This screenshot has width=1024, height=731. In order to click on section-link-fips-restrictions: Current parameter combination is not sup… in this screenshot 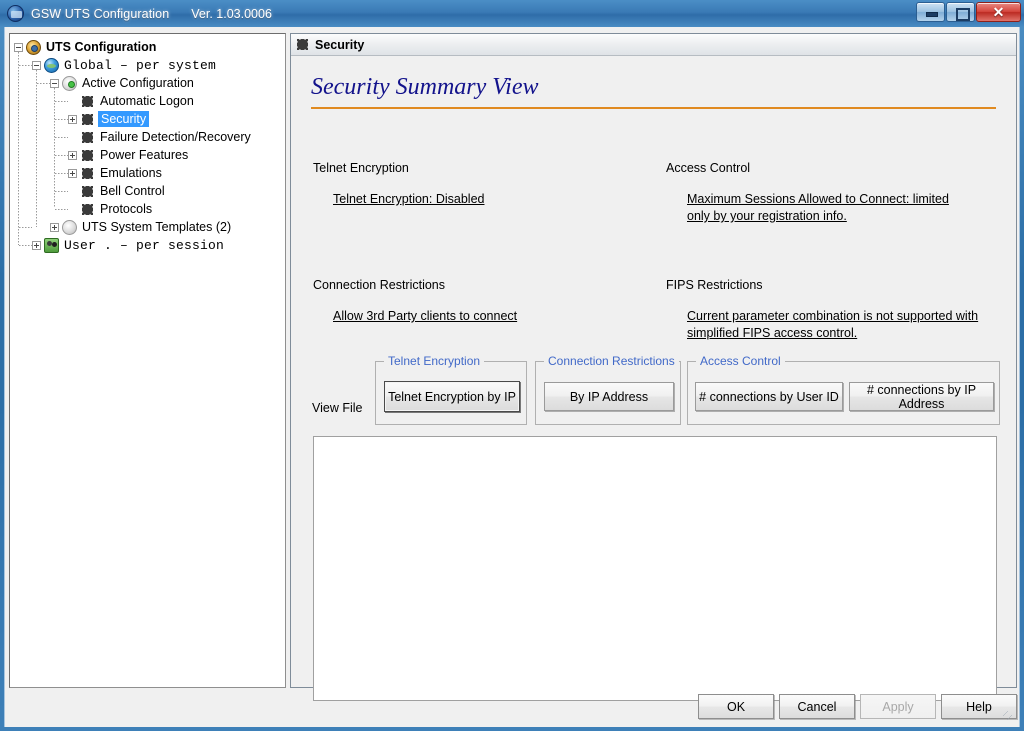, I will do `click(833, 325)`.